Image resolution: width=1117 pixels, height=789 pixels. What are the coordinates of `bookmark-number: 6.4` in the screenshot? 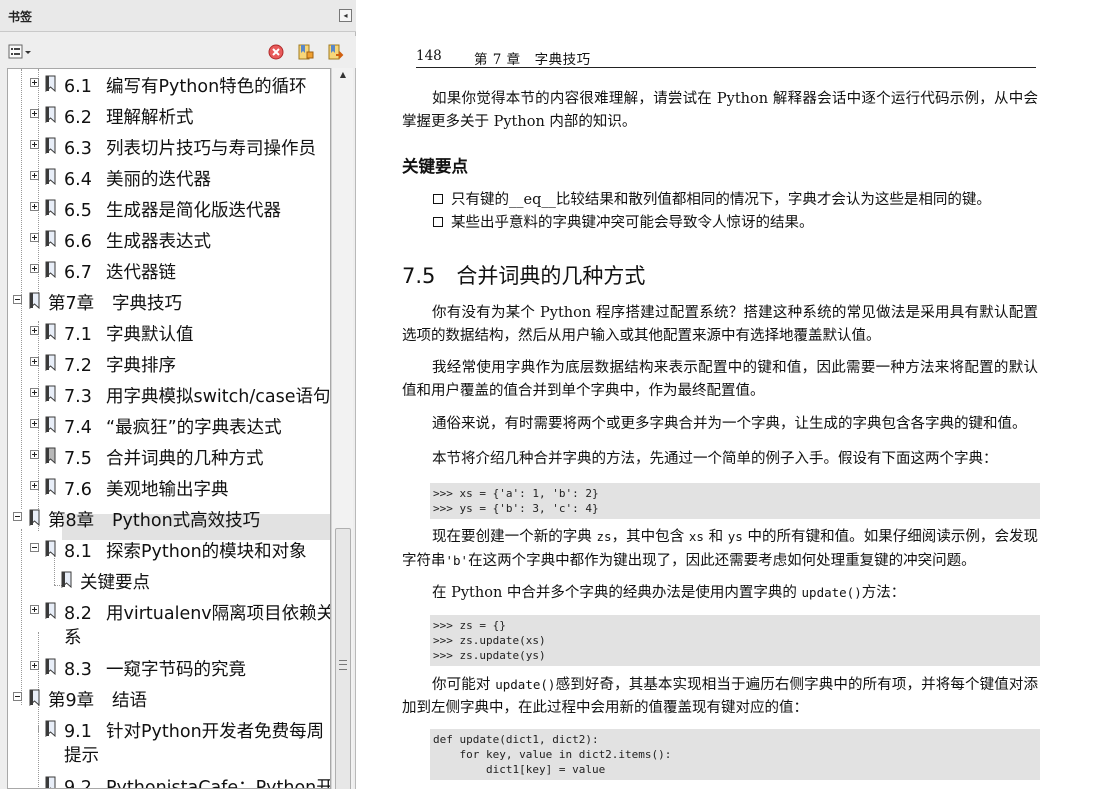 It's located at (78, 180).